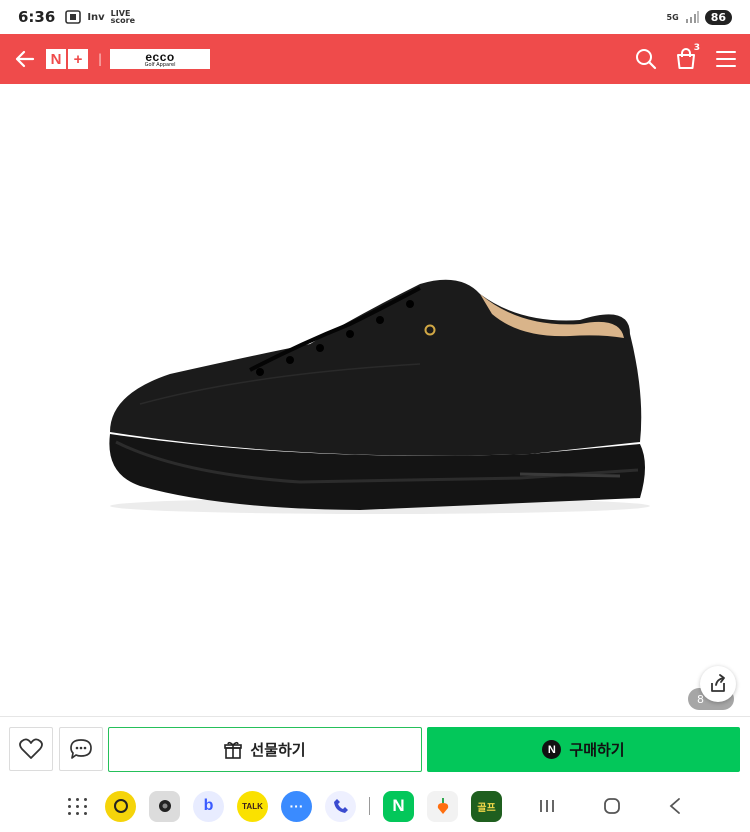 Image resolution: width=750 pixels, height=832 pixels. Describe the element at coordinates (78, 59) in the screenshot. I see `nplus-plus: +` at that location.